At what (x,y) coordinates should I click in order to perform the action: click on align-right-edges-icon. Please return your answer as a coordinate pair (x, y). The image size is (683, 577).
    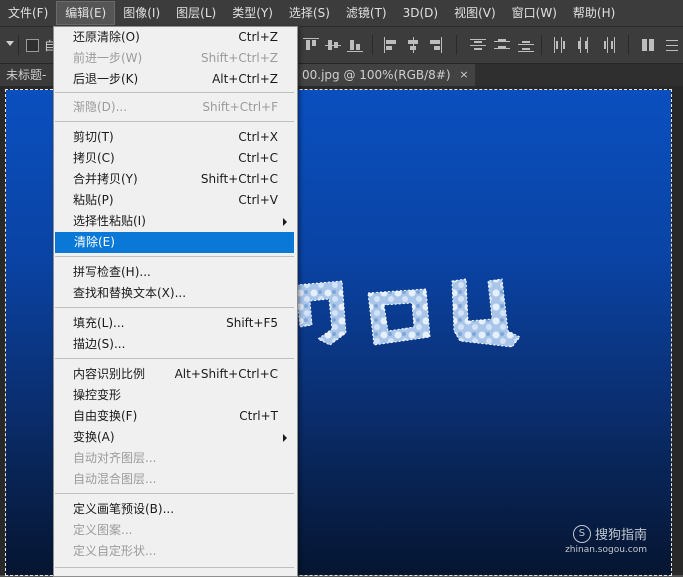
    Looking at the image, I should click on (435, 45).